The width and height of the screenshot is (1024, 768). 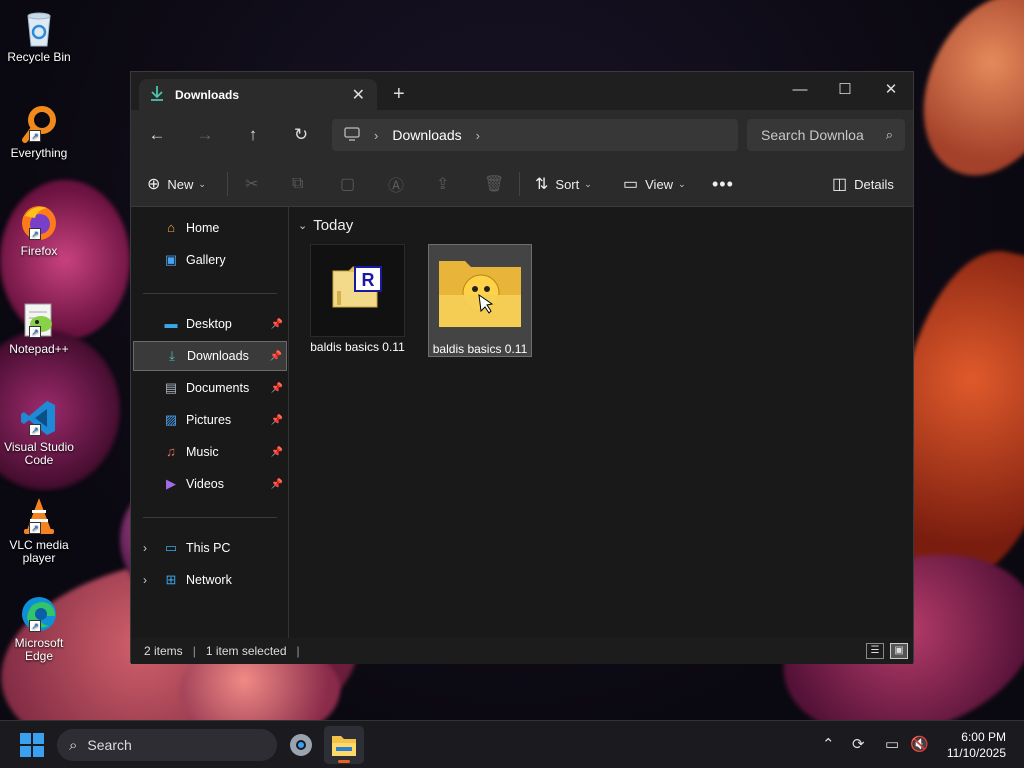 I want to click on computer-icon: ▭, so click(x=171, y=547).